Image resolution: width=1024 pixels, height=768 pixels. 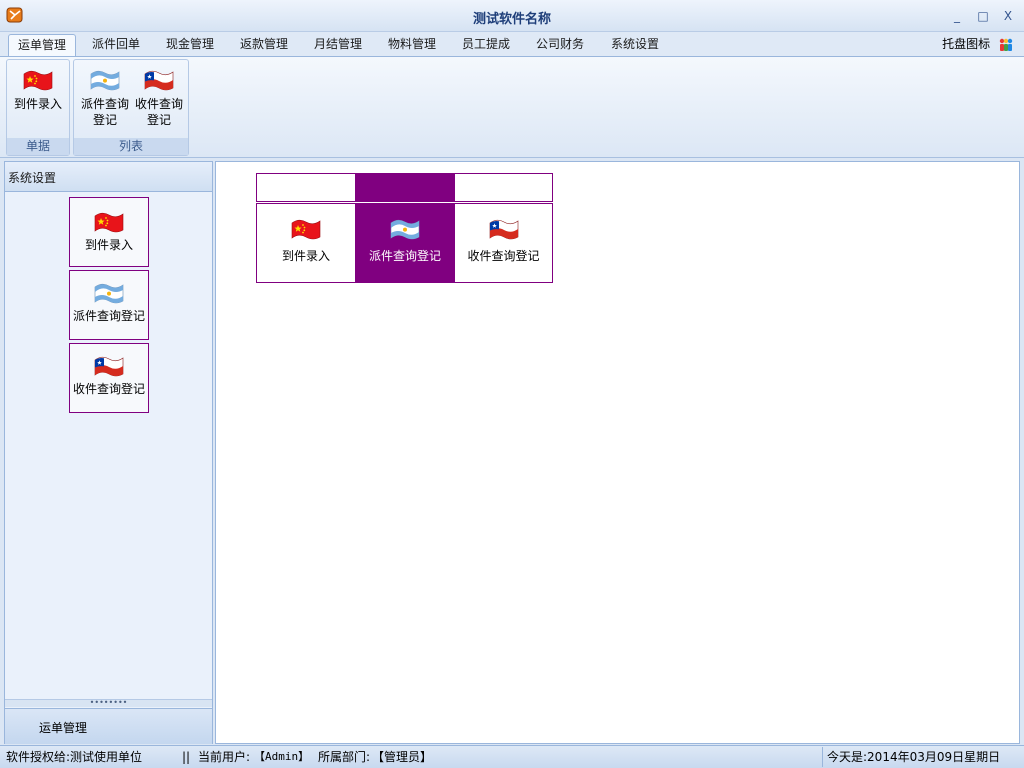 I want to click on tile-receive-query: 收件查询登记, so click(x=503, y=243).